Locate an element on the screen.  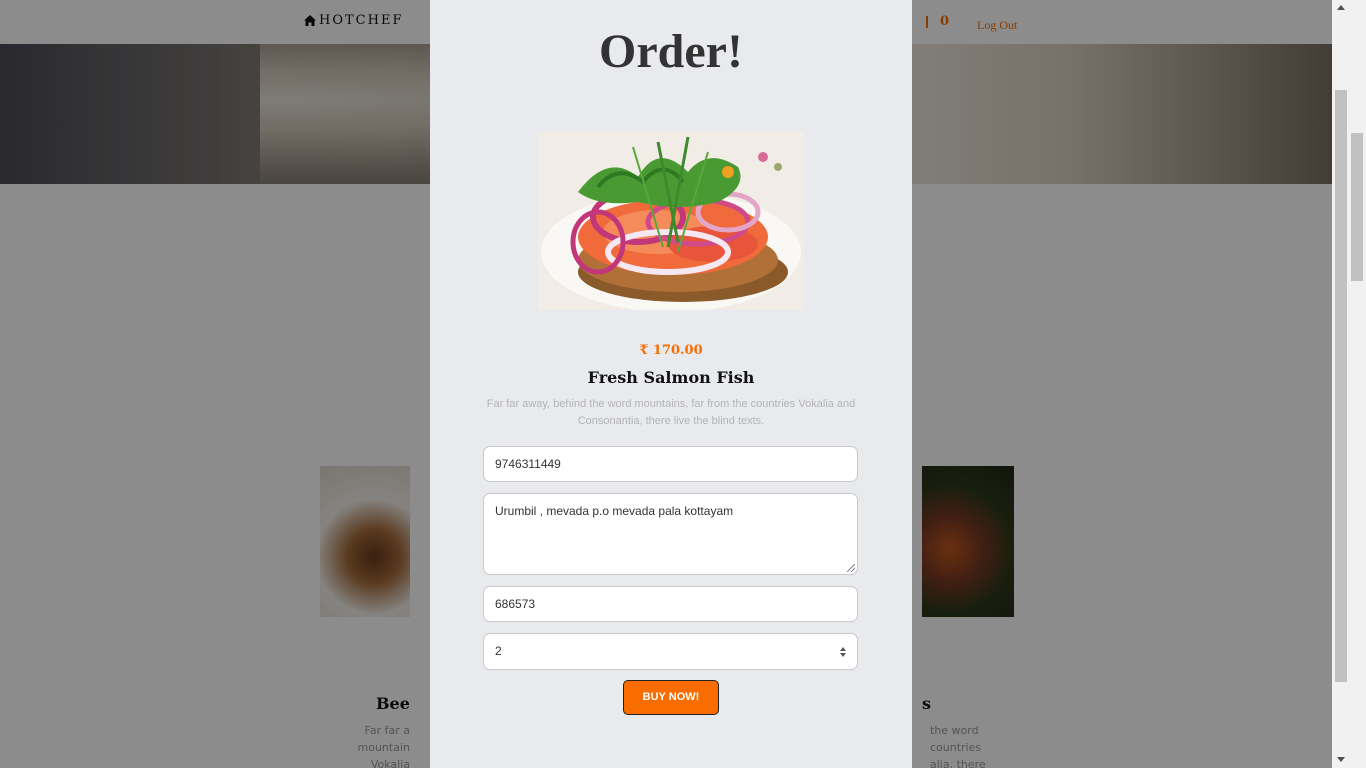
phone-value: 9746311449 is located at coordinates (528, 464).